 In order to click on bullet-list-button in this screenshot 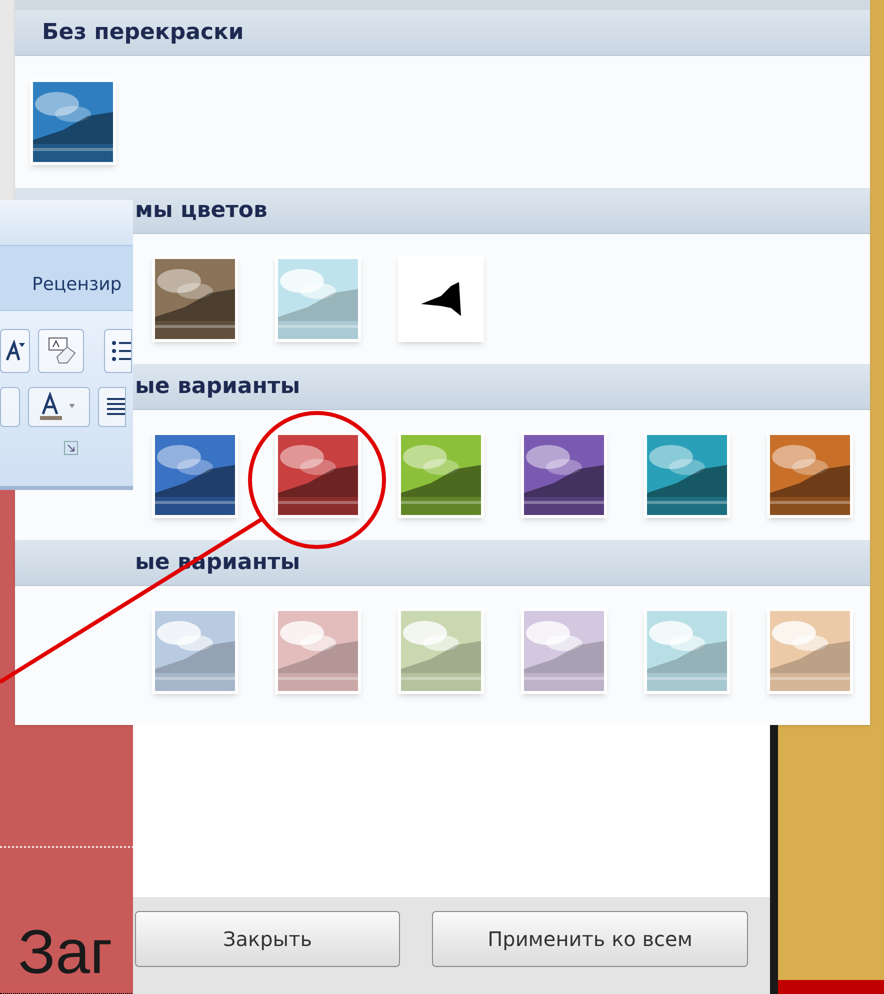, I will do `click(118, 351)`.